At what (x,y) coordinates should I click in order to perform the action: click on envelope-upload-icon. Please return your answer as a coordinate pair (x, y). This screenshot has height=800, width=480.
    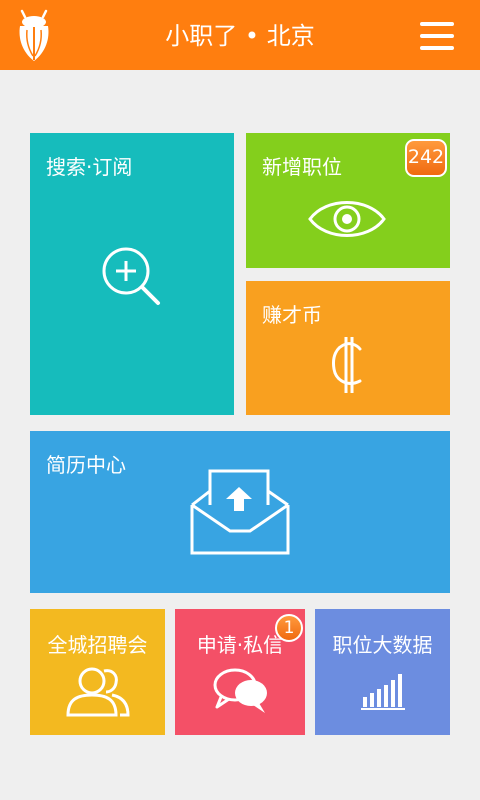
    Looking at the image, I should click on (240, 512).